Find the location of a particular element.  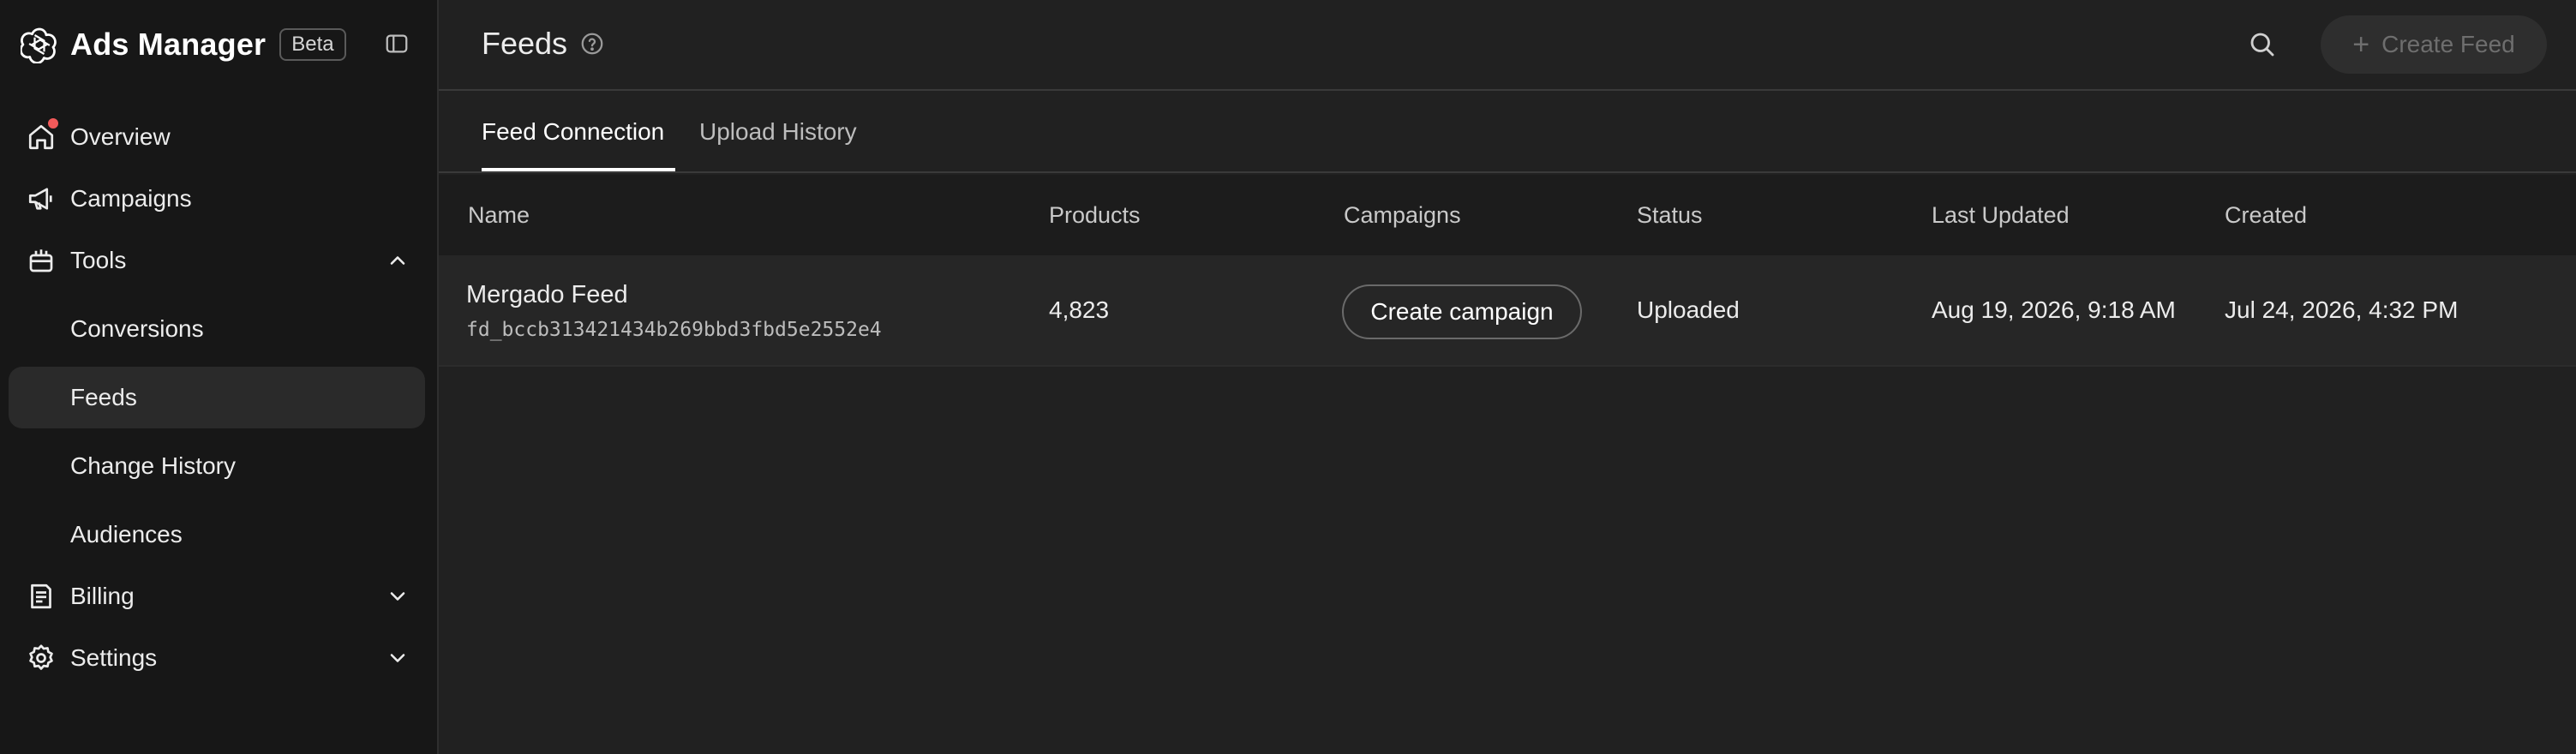

sidebar-item-overview: Overview is located at coordinates (217, 137).